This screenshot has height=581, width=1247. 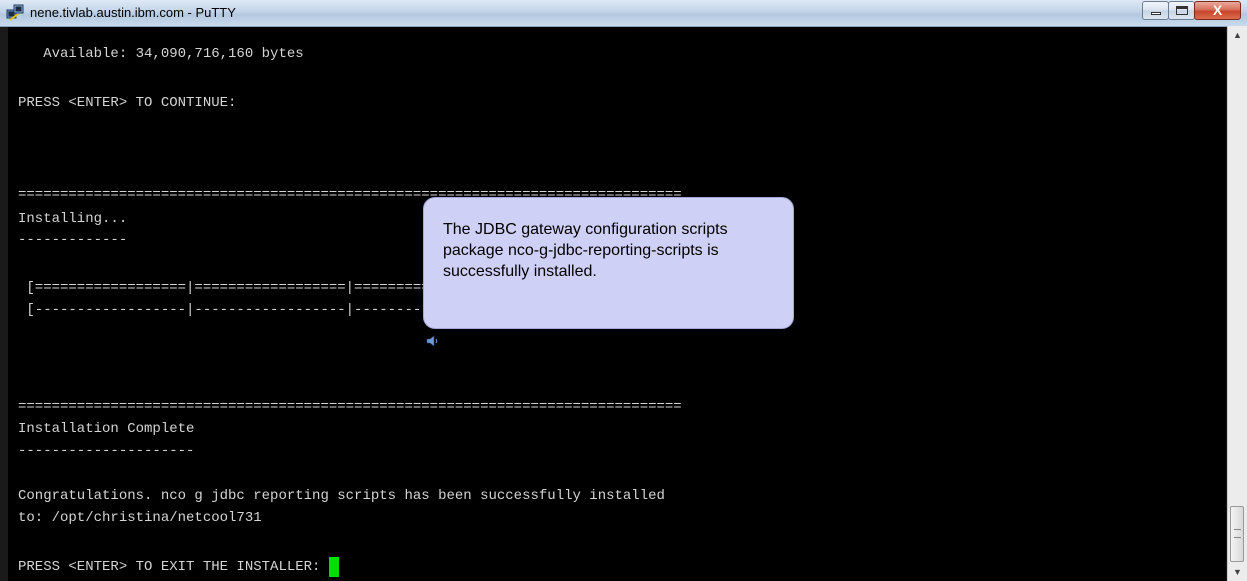 I want to click on scrollbar-thumb, so click(x=1237, y=534).